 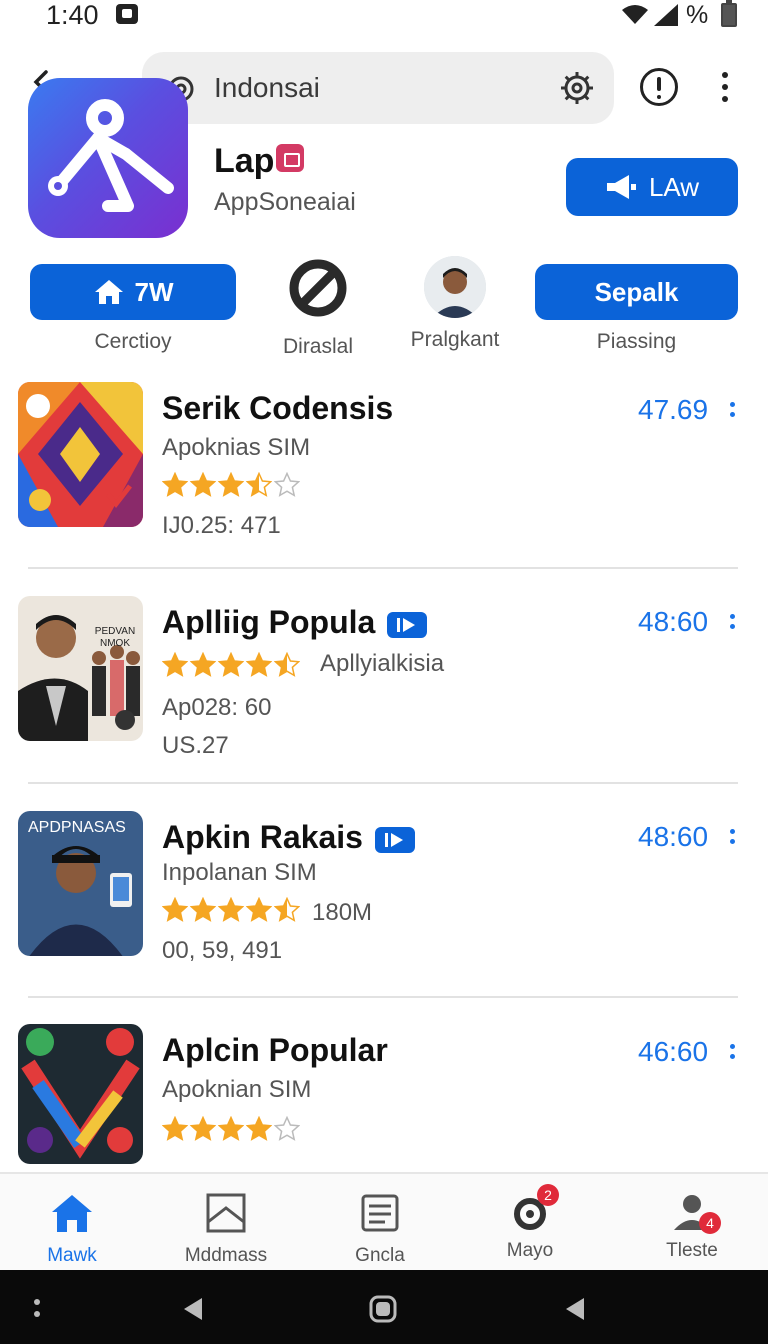 I want to click on megaphone-icon, so click(x=621, y=187).